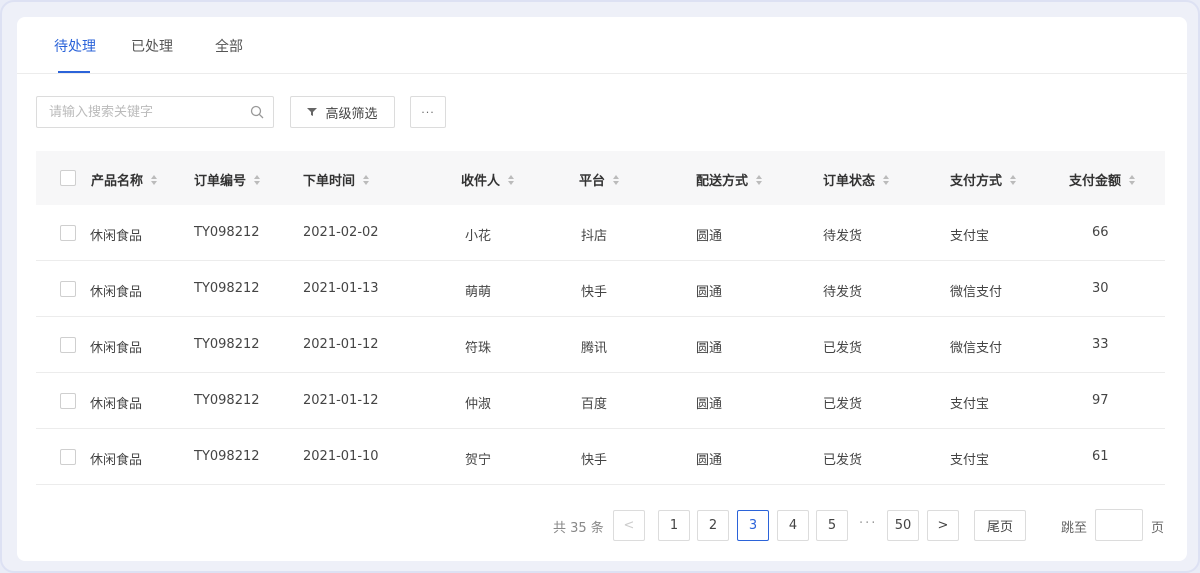 The image size is (1200, 573). I want to click on cell-recipient: 符珠, so click(478, 348).